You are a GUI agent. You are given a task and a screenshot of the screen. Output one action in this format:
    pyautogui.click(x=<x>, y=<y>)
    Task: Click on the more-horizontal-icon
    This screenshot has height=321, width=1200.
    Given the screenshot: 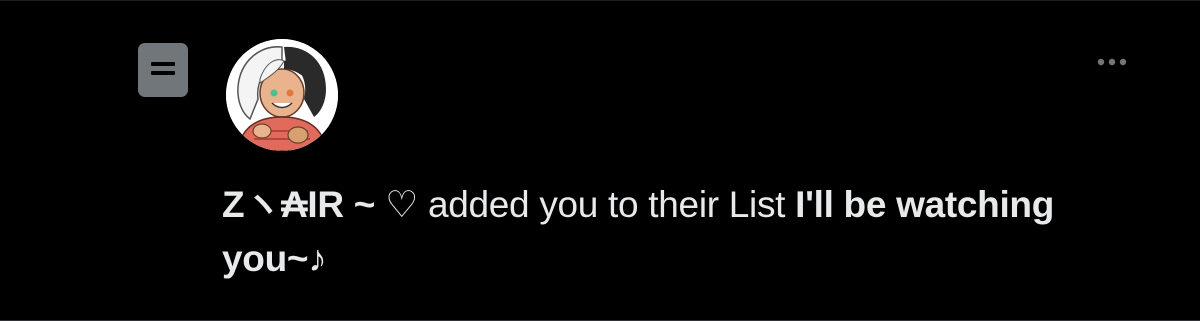 What is the action you would take?
    pyautogui.click(x=1112, y=62)
    